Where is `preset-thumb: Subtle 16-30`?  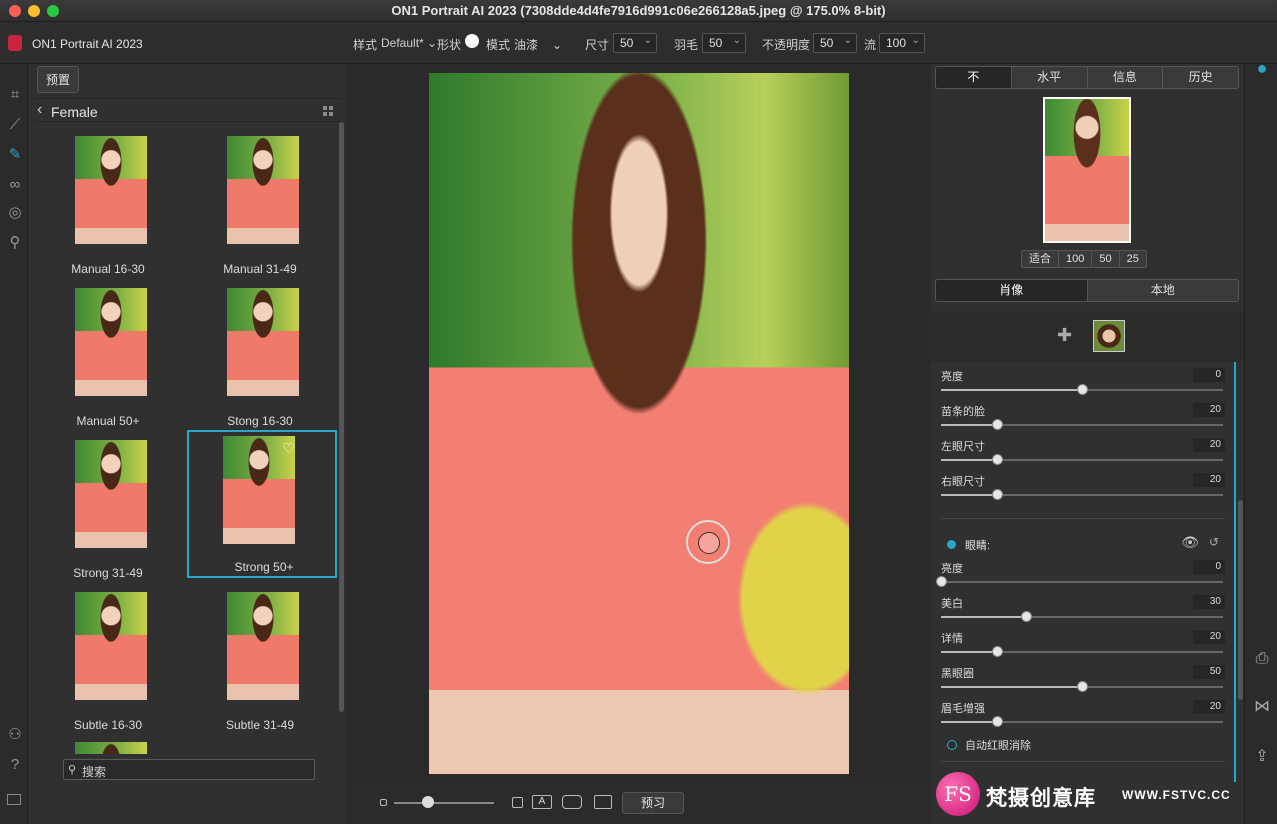
preset-thumb: Subtle 16-30 is located at coordinates (108, 662).